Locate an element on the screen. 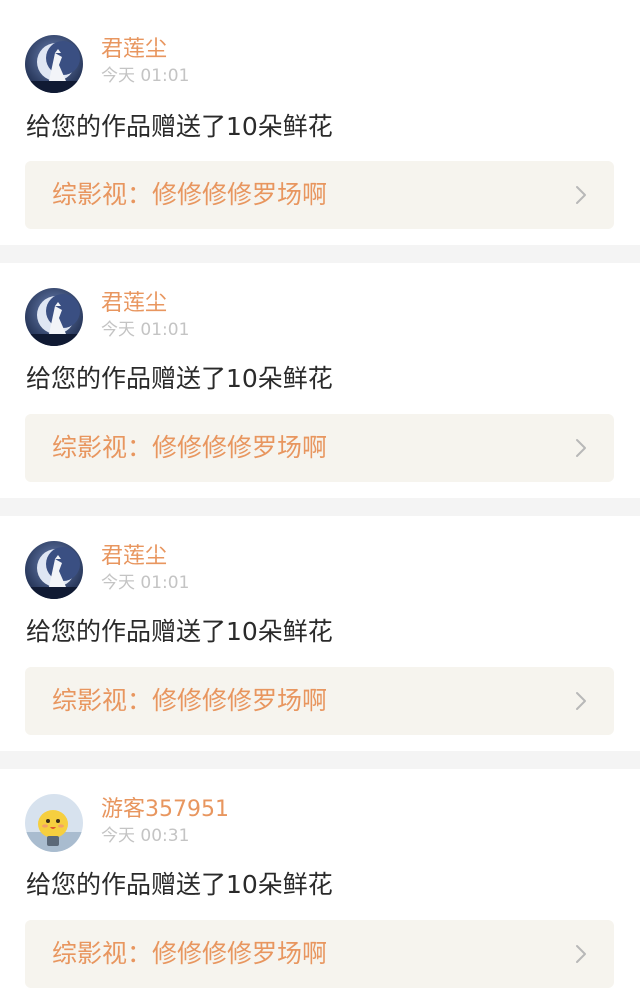  timestamp: 今天 00:31 is located at coordinates (145, 836).